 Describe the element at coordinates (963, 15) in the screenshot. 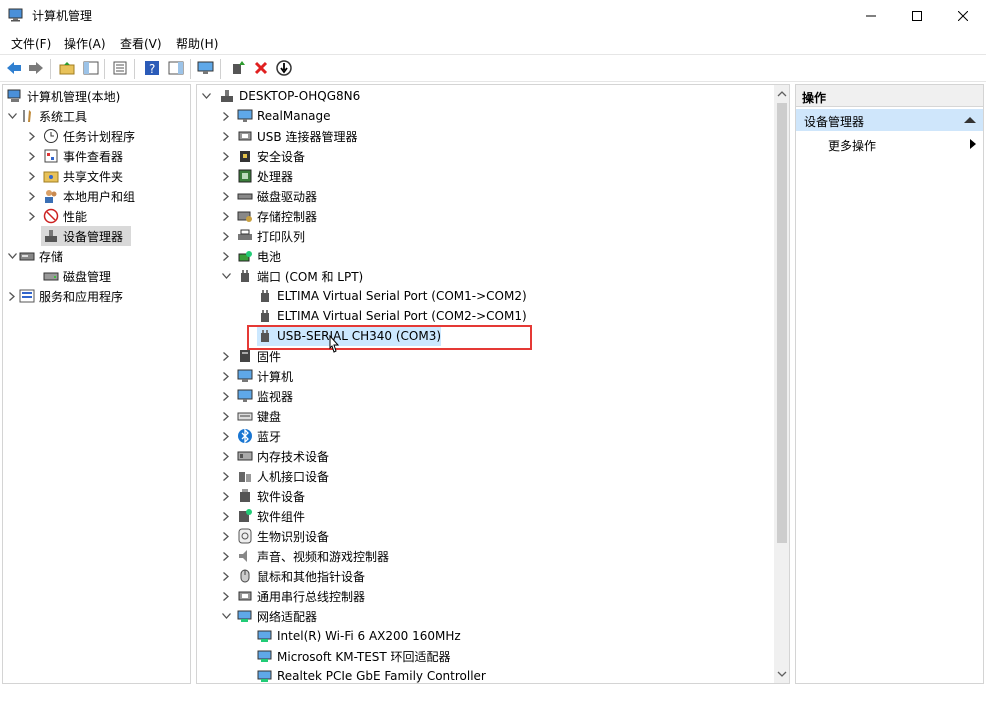

I see `close-button` at that location.